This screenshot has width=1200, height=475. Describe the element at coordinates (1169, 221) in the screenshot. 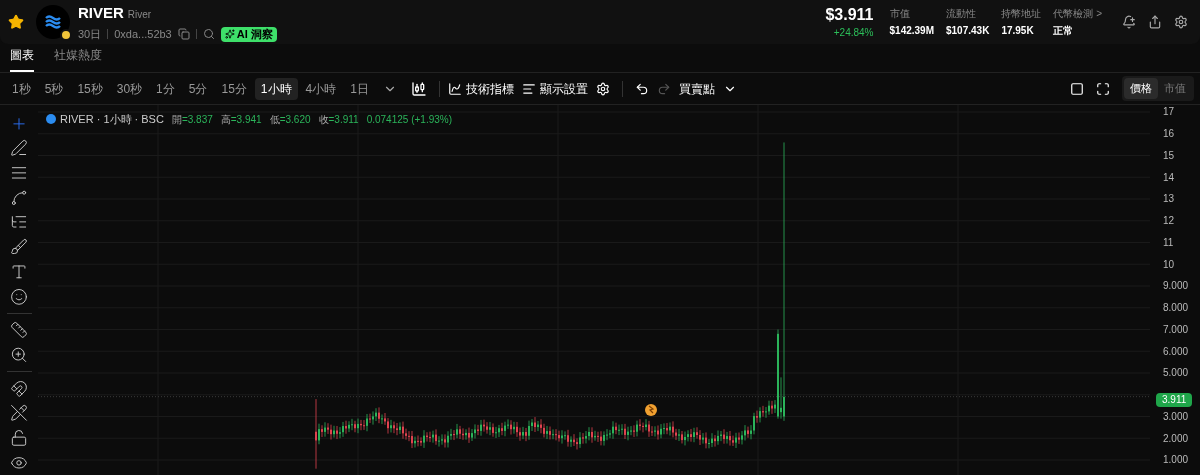

I see `price-axis-label: 12` at that location.